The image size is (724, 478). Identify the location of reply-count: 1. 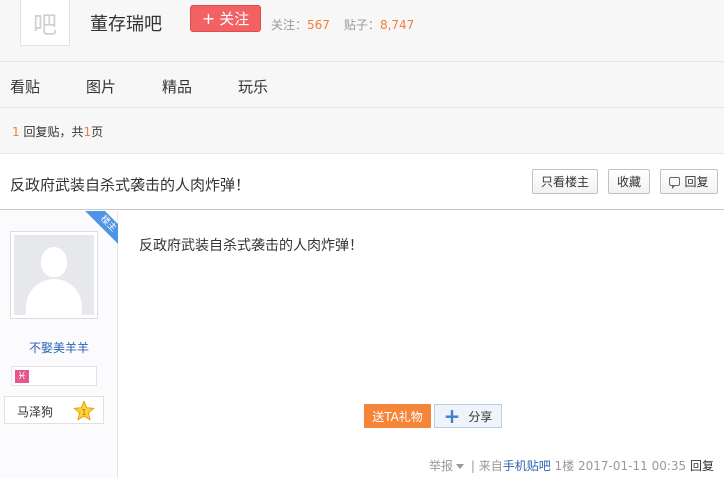
(16, 132).